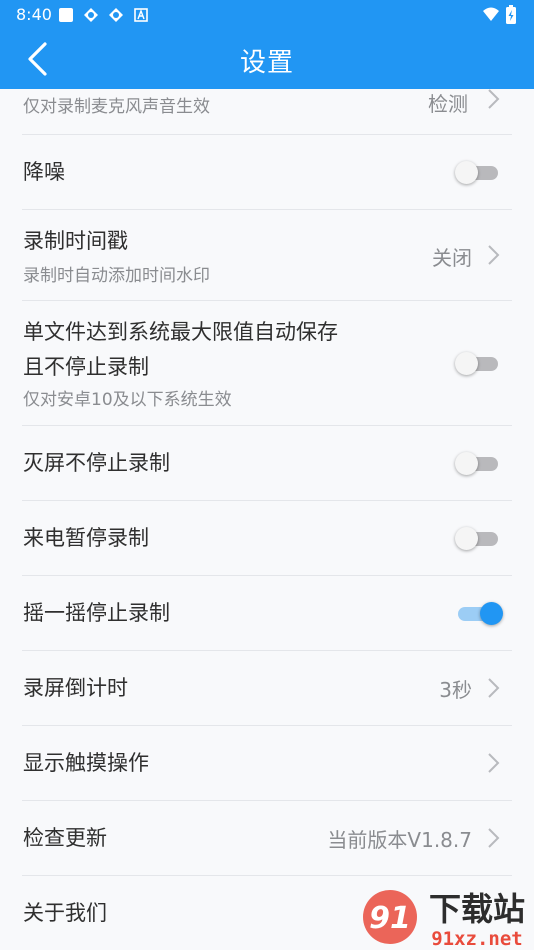  Describe the element at coordinates (66, 15) in the screenshot. I see `square-icon` at that location.